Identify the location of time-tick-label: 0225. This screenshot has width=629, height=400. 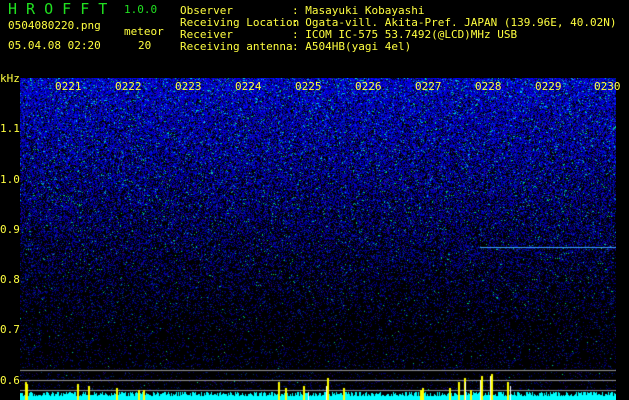
(308, 86).